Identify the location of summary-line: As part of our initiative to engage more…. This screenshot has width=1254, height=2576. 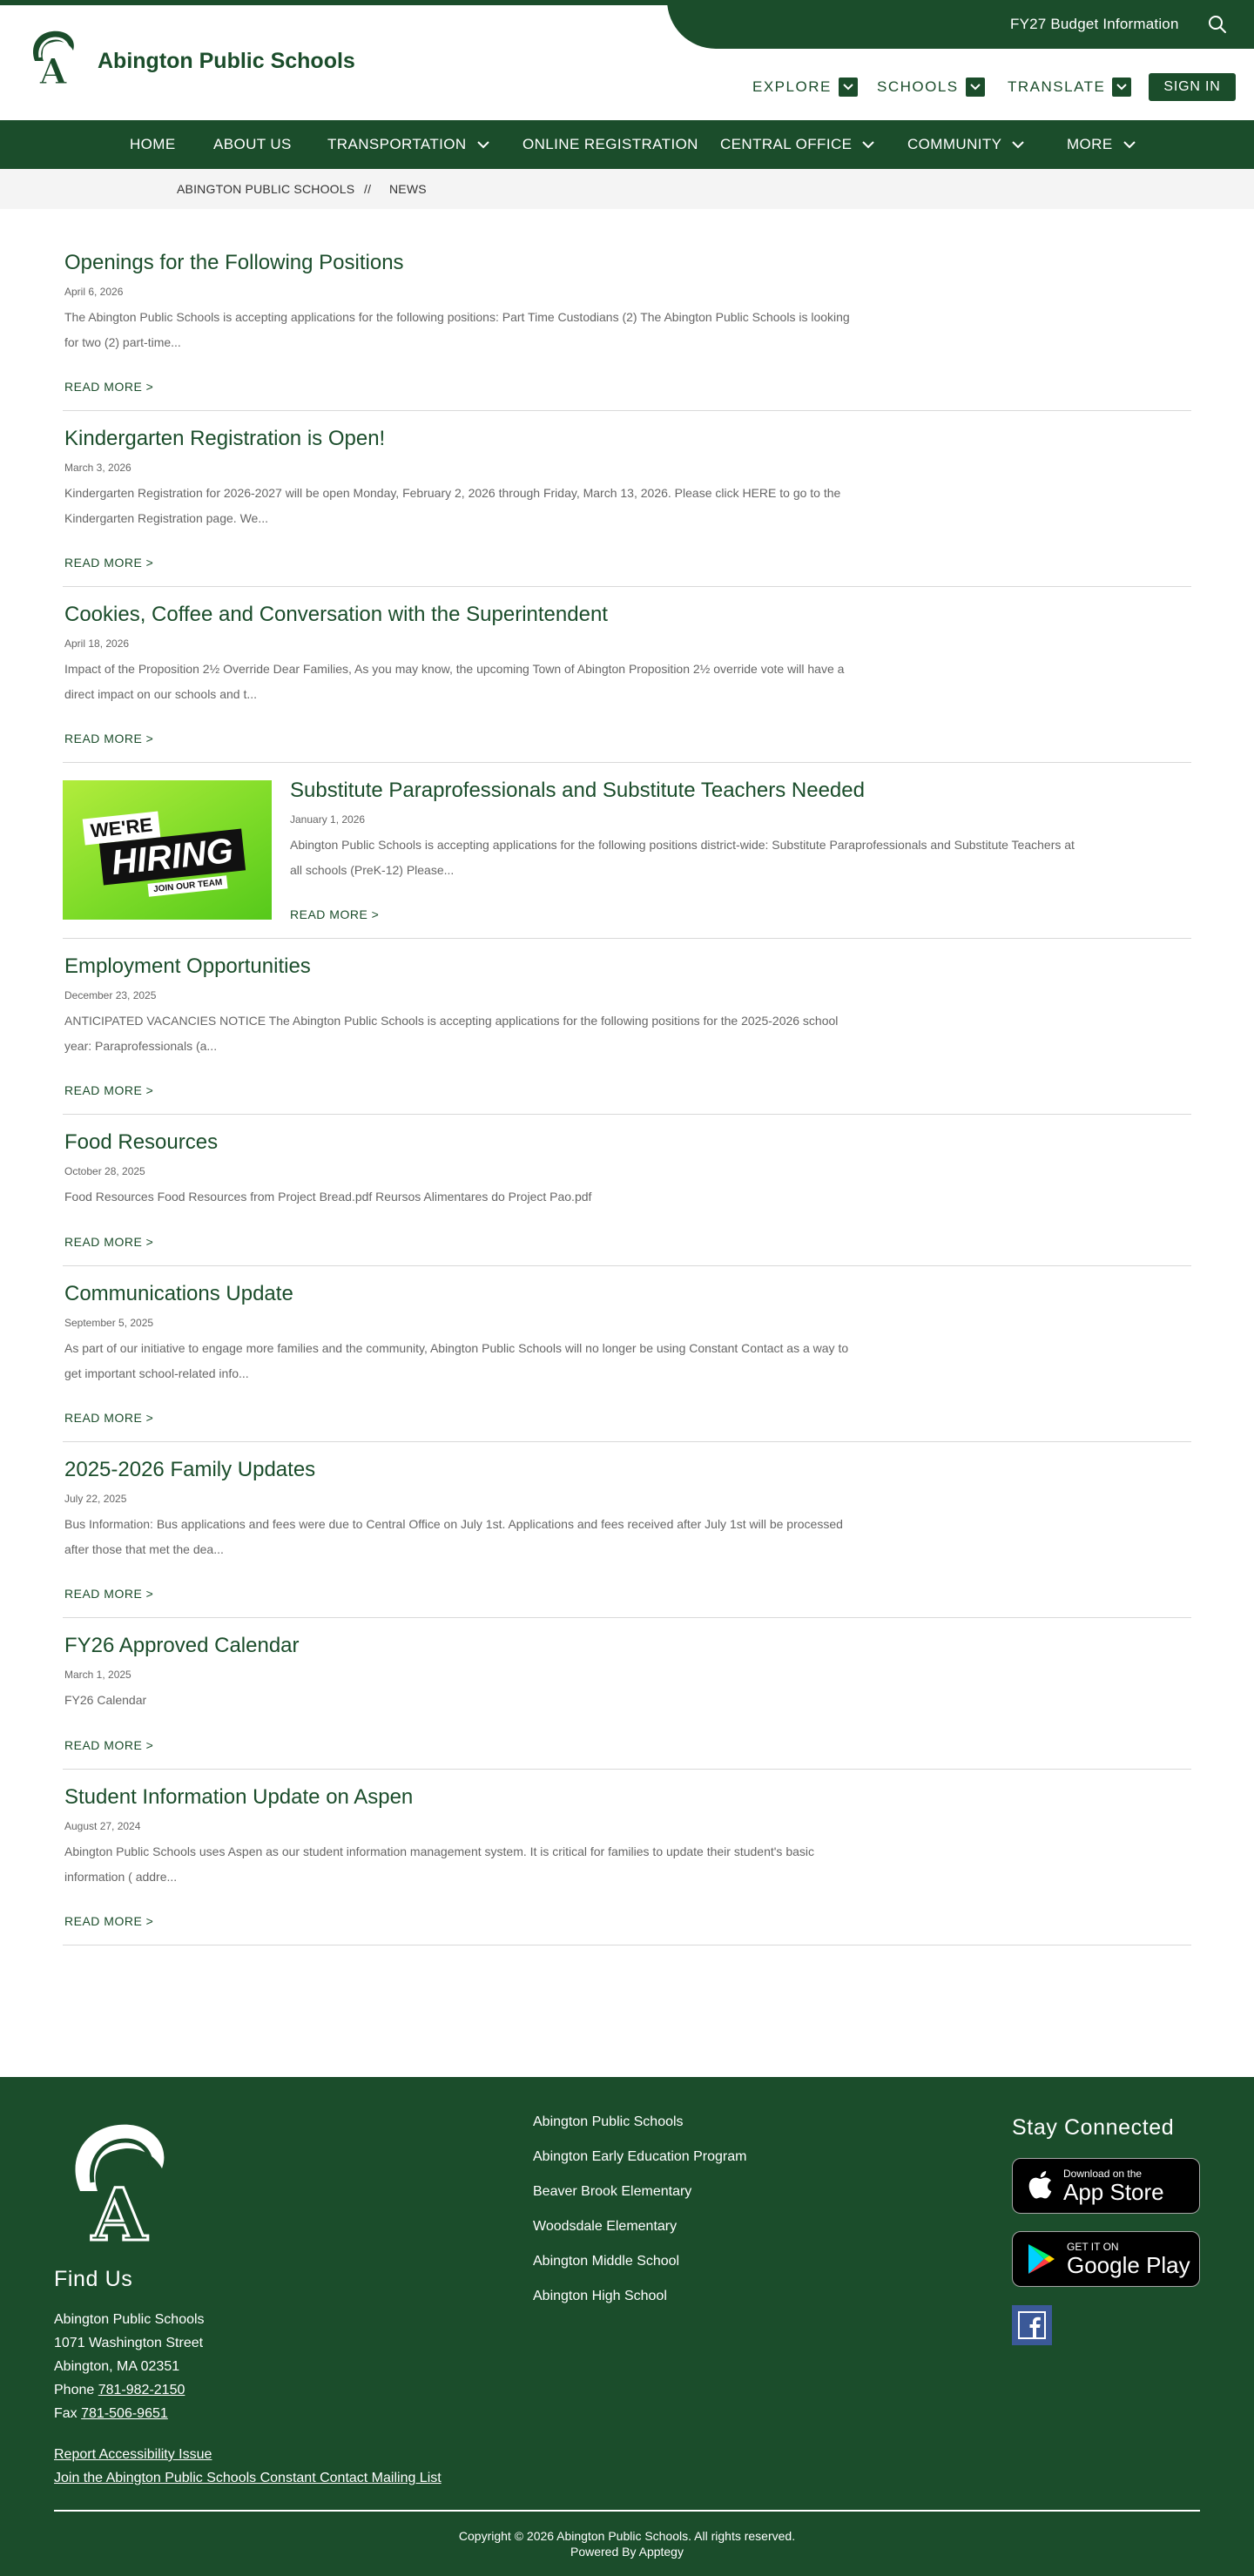
(456, 1348).